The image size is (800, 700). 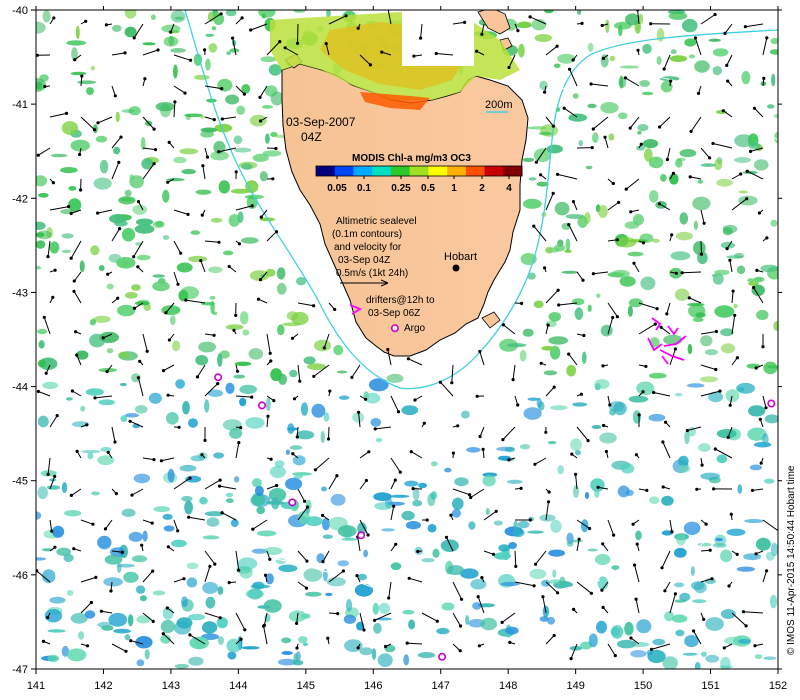 I want to click on y-tick-label: -42, so click(x=20, y=199).